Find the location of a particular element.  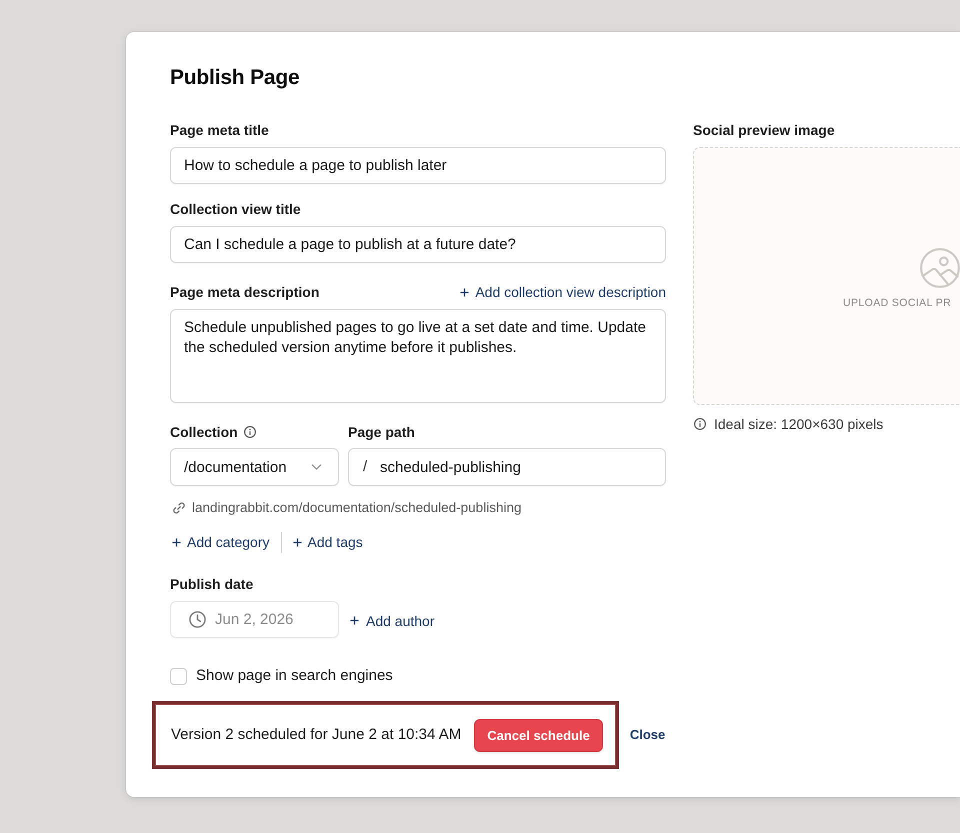

chevron-down-icon is located at coordinates (316, 467).